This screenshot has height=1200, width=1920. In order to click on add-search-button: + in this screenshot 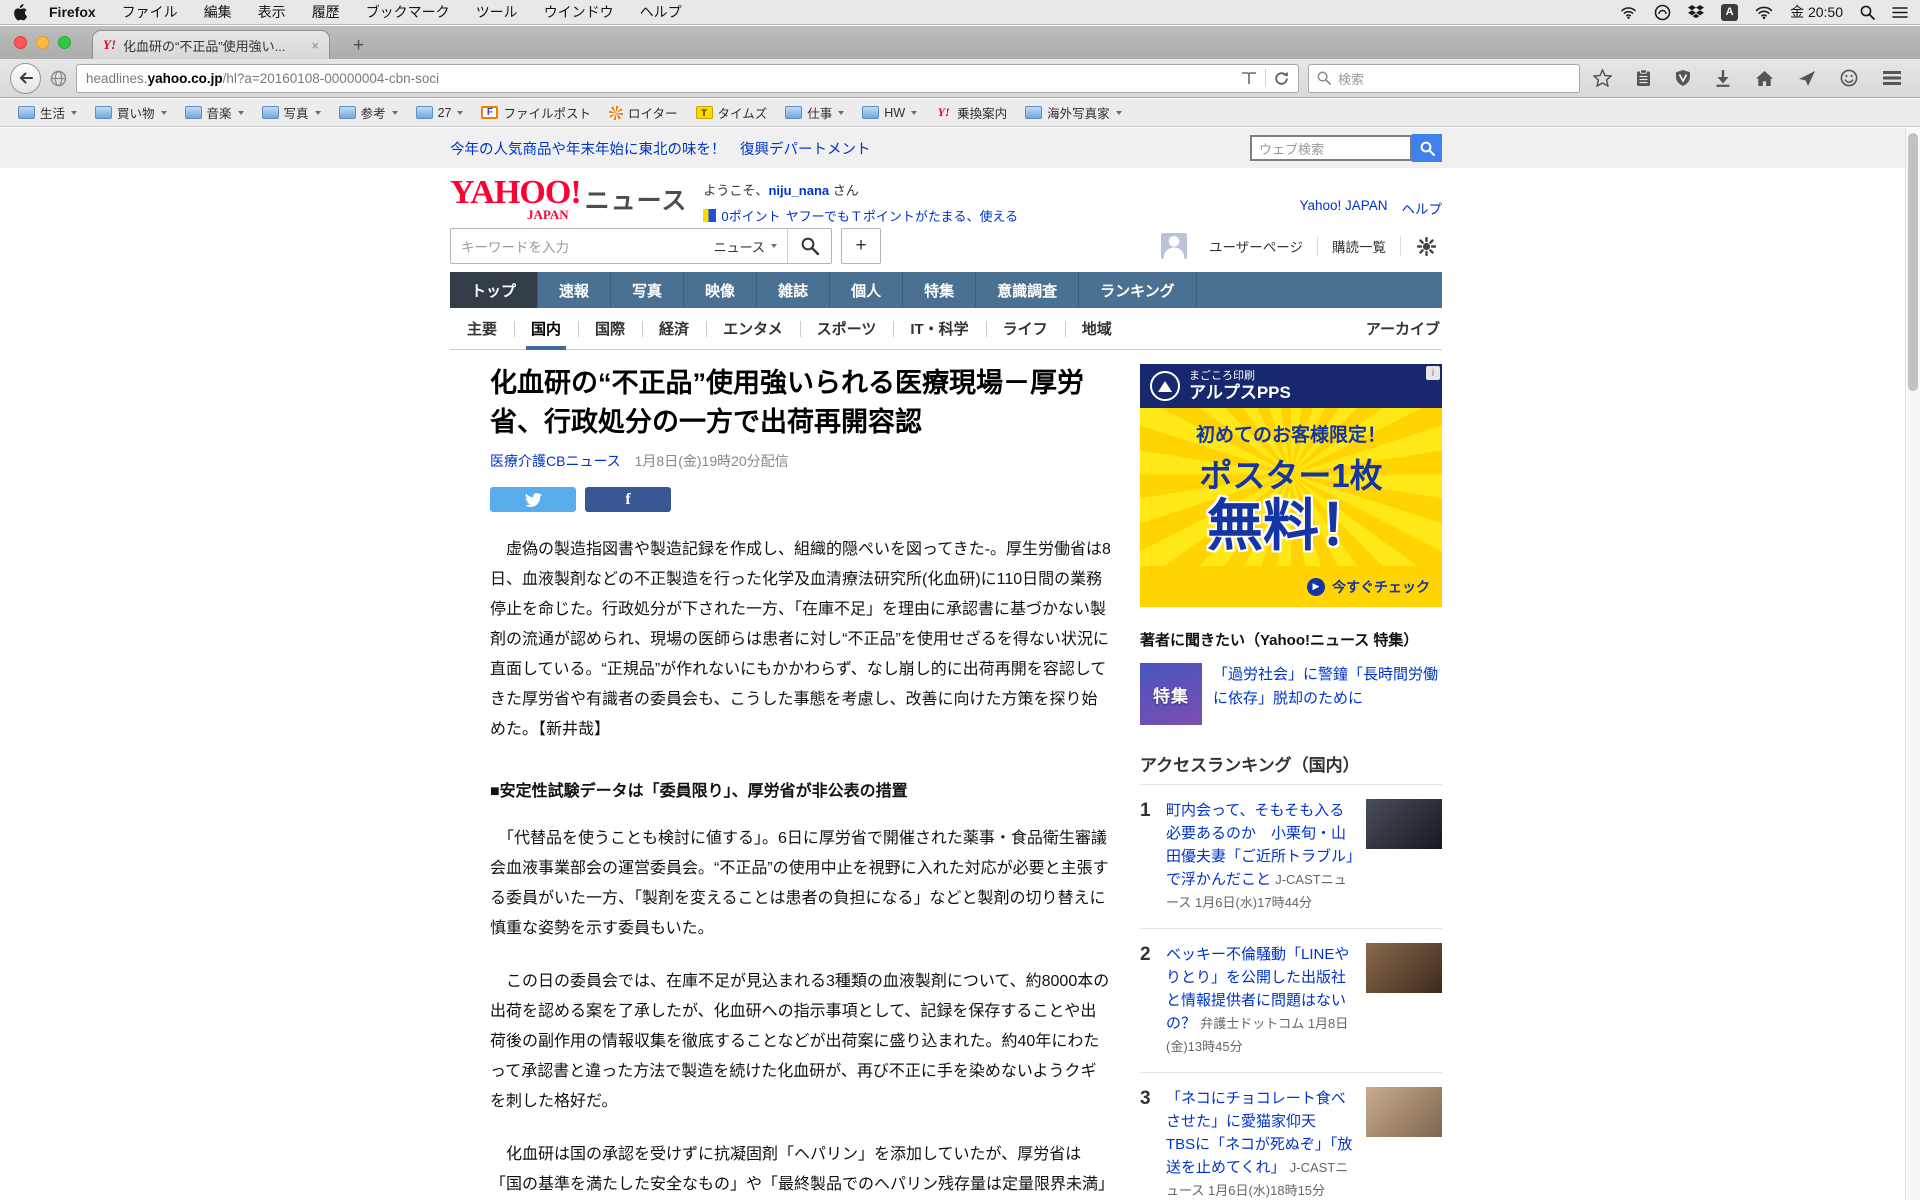, I will do `click(861, 246)`.